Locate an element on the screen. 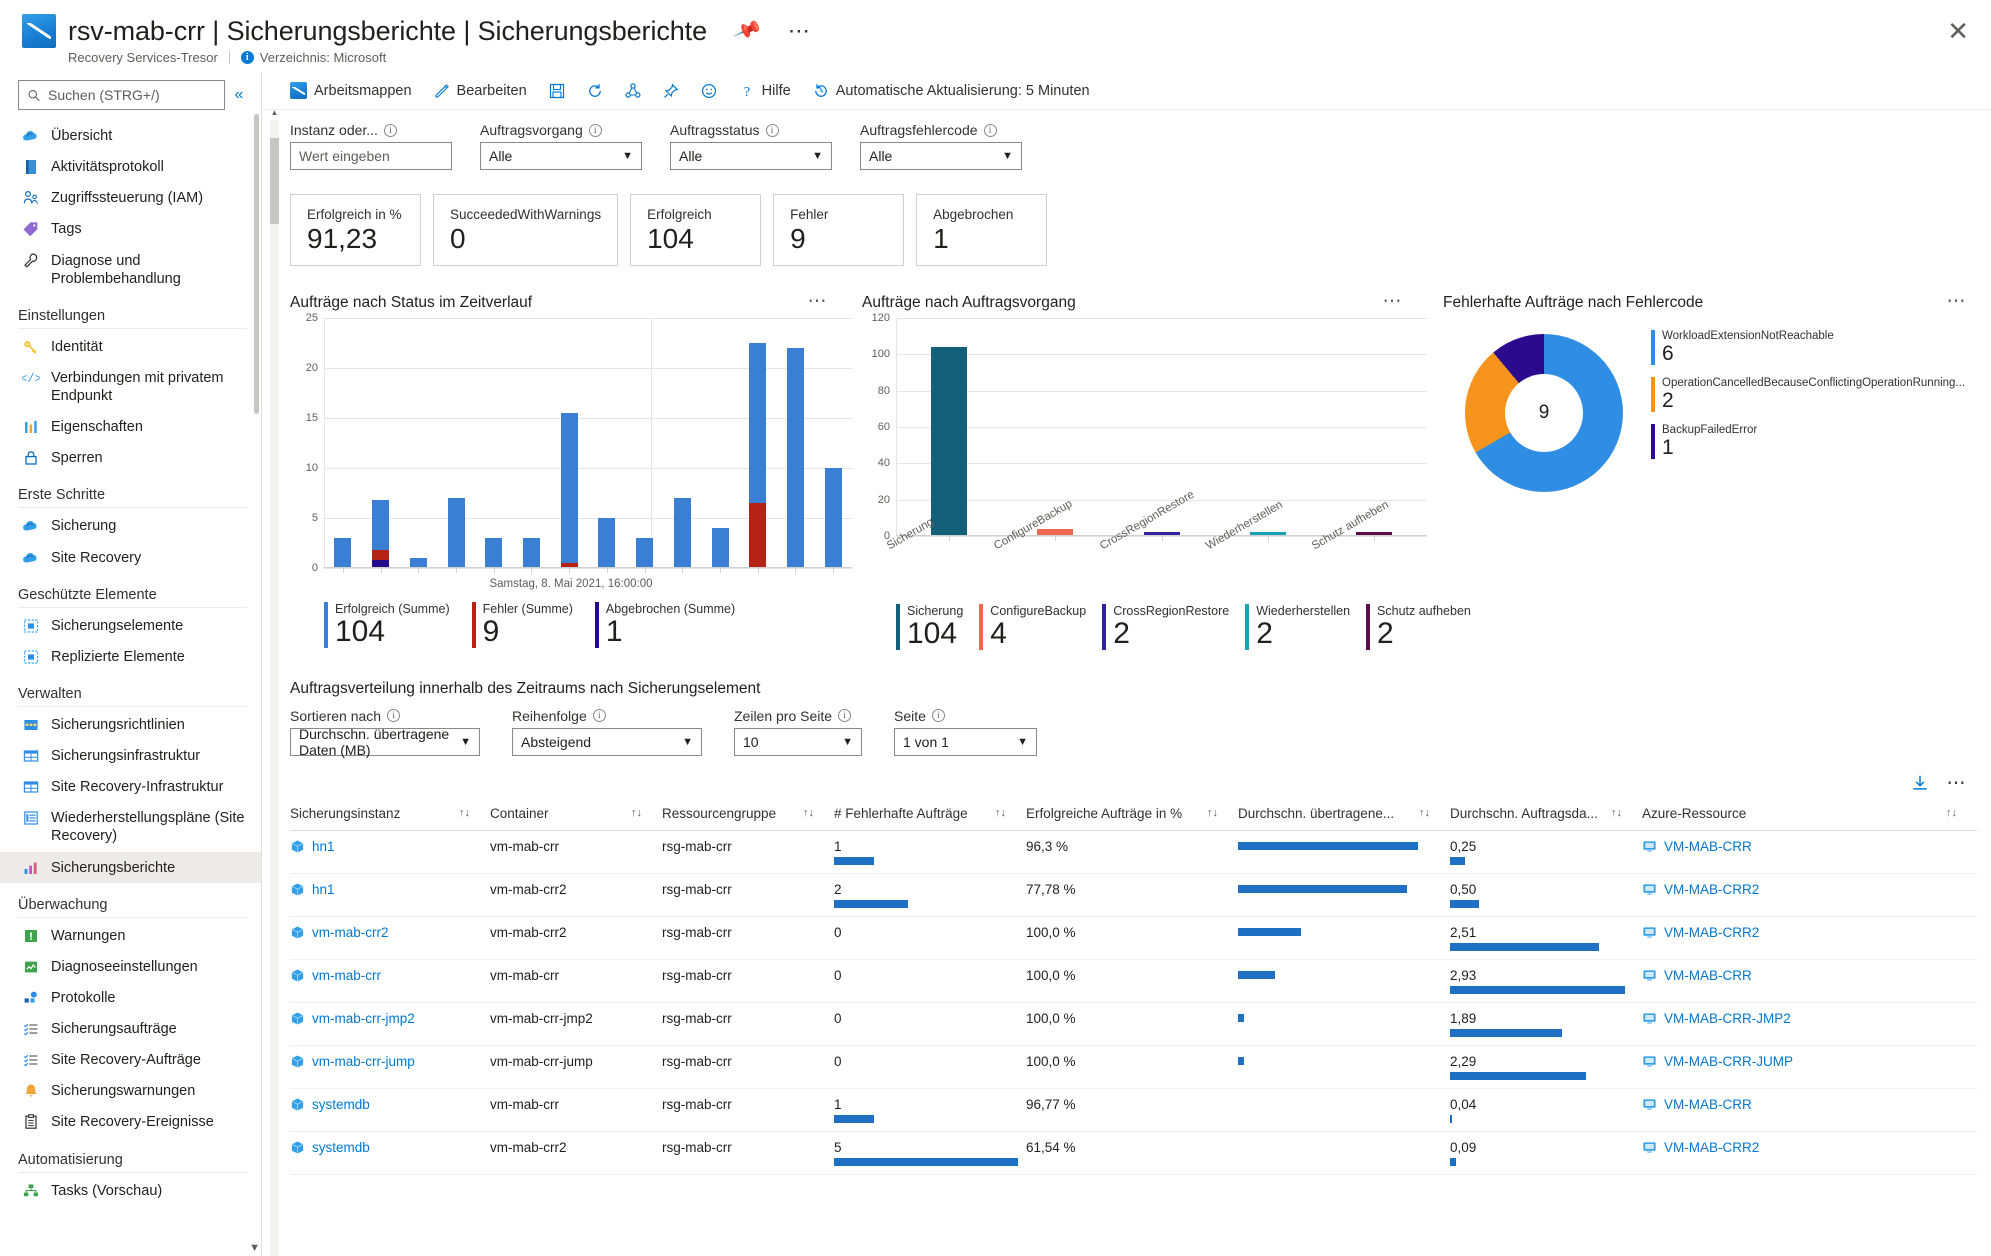 The image size is (1991, 1256). sidebar-item-site-recovery-auftr-ge: Site Recovery-Aufträge is located at coordinates (130, 1059).